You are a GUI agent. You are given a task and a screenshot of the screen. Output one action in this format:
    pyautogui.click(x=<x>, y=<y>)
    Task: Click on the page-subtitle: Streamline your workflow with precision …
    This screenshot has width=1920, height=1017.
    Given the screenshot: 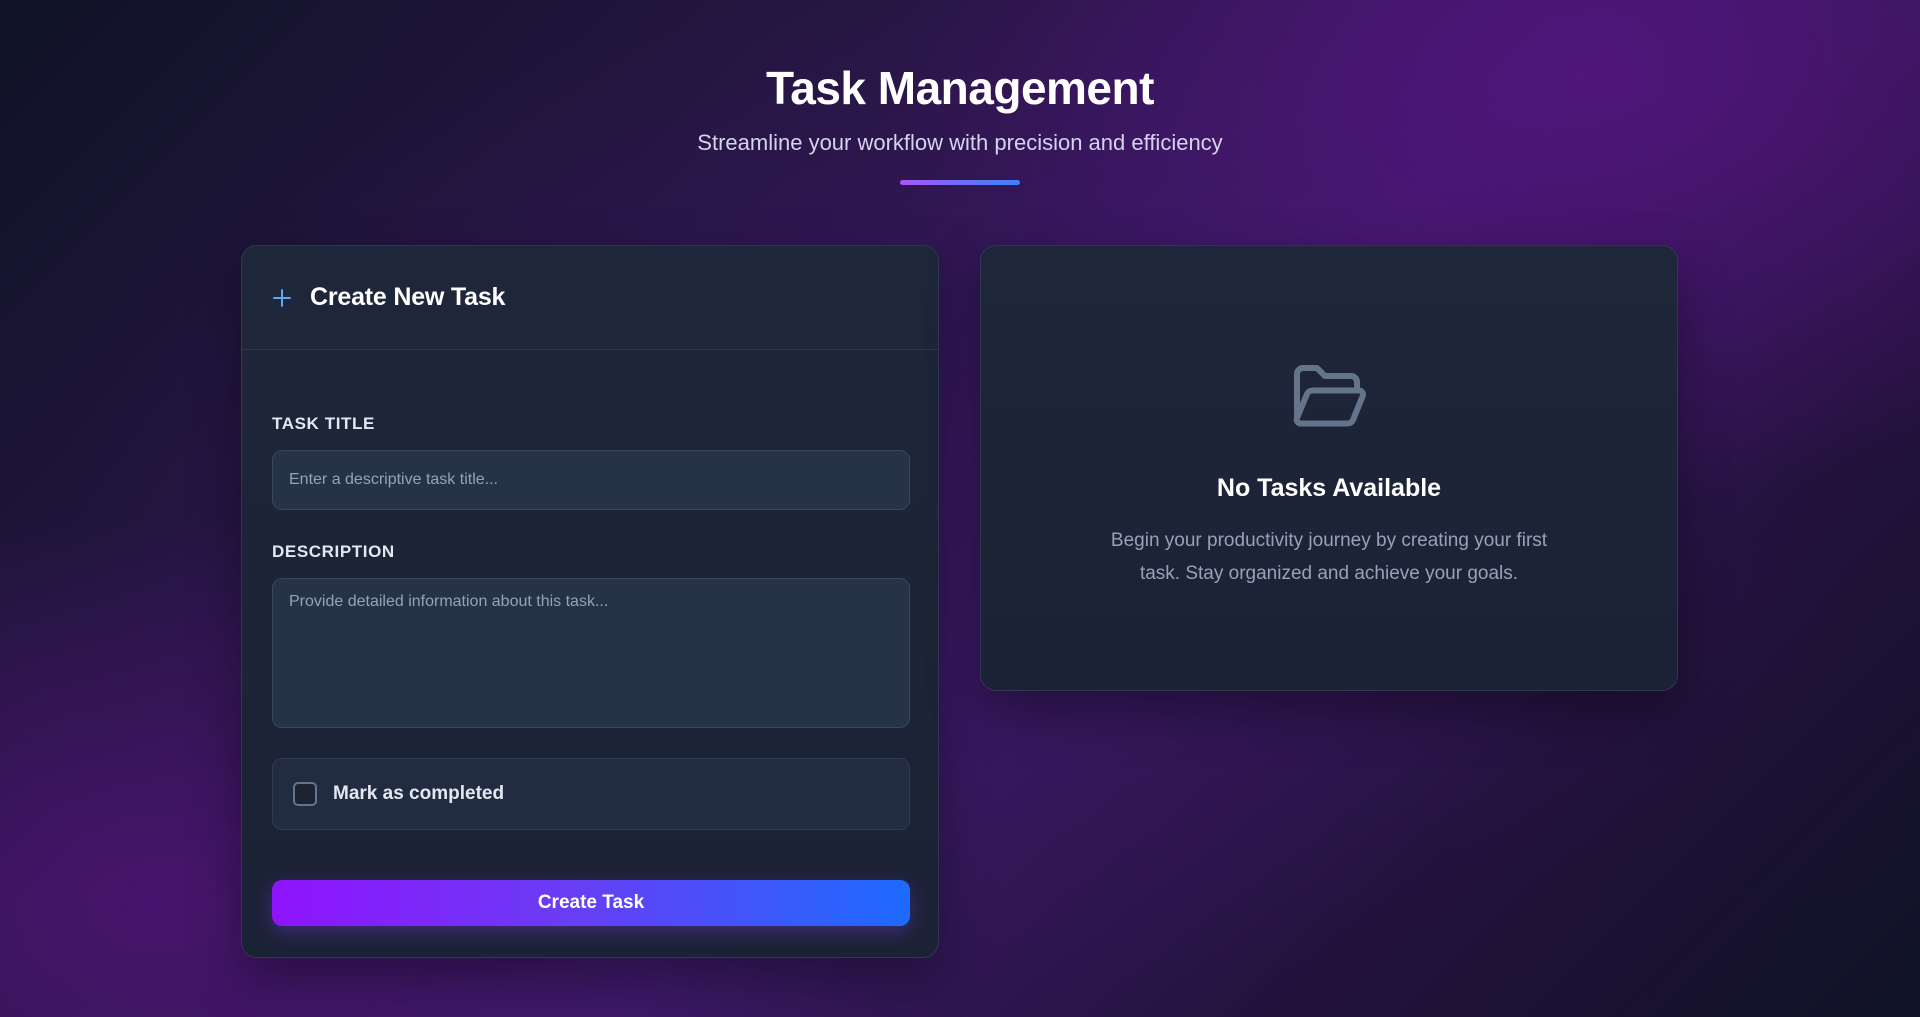 What is the action you would take?
    pyautogui.click(x=960, y=142)
    